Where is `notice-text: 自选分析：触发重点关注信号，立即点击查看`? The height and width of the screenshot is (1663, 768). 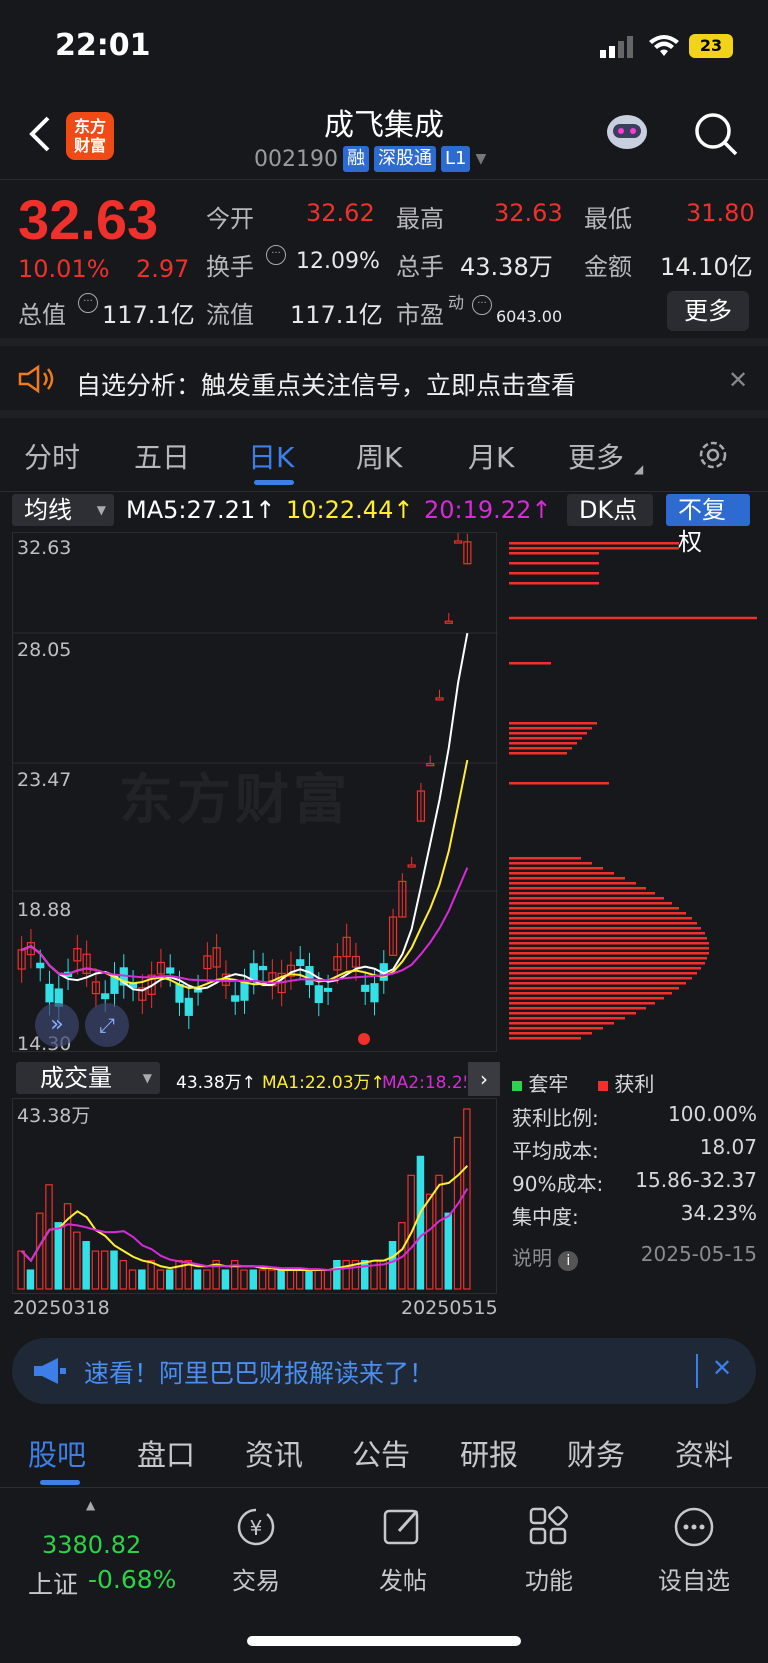 notice-text: 自选分析：触发重点关注信号，立即点击查看 is located at coordinates (326, 385).